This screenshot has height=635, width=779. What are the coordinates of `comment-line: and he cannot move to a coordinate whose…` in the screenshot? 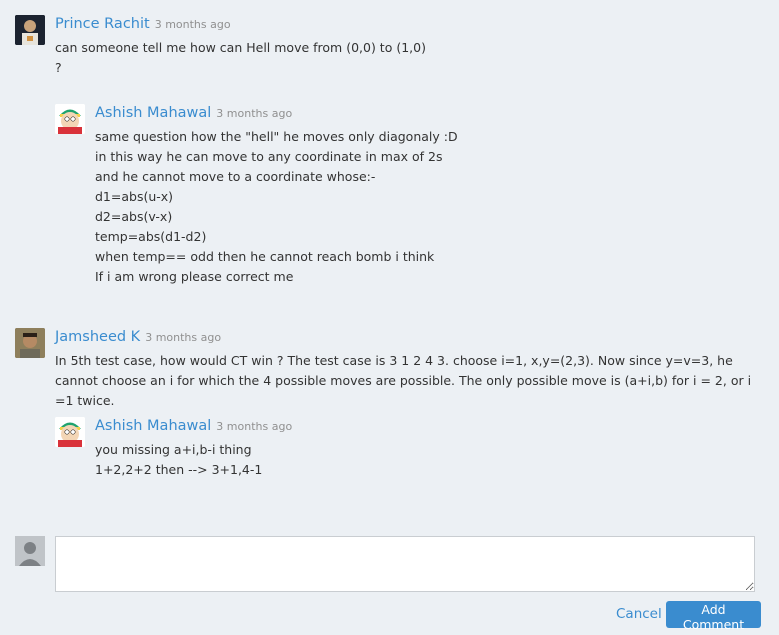 It's located at (235, 176).